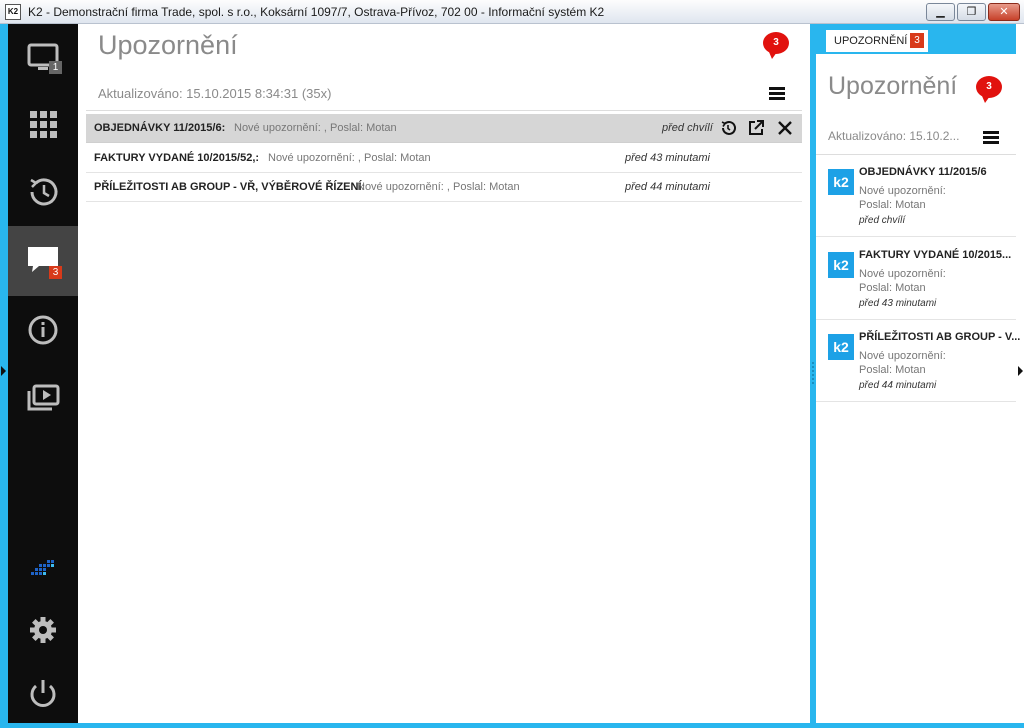 The width and height of the screenshot is (1024, 728). Describe the element at coordinates (667, 158) in the screenshot. I see `notification-time: před 43 minutami` at that location.